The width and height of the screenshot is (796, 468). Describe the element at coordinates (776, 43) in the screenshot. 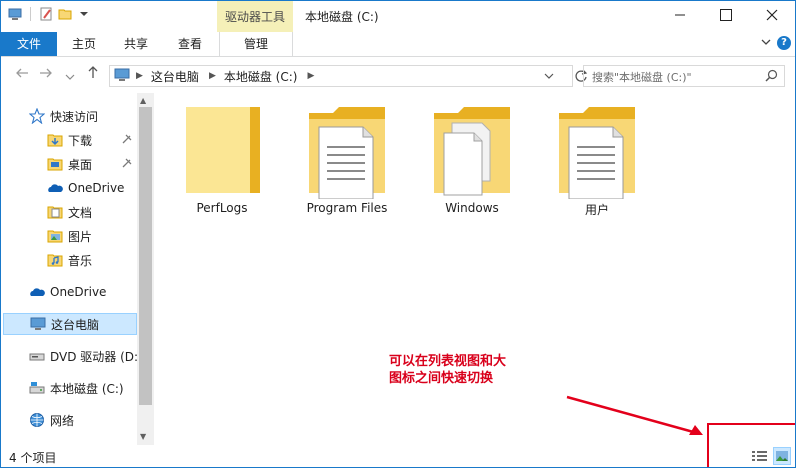

I see `ribbon-controls: ?` at that location.